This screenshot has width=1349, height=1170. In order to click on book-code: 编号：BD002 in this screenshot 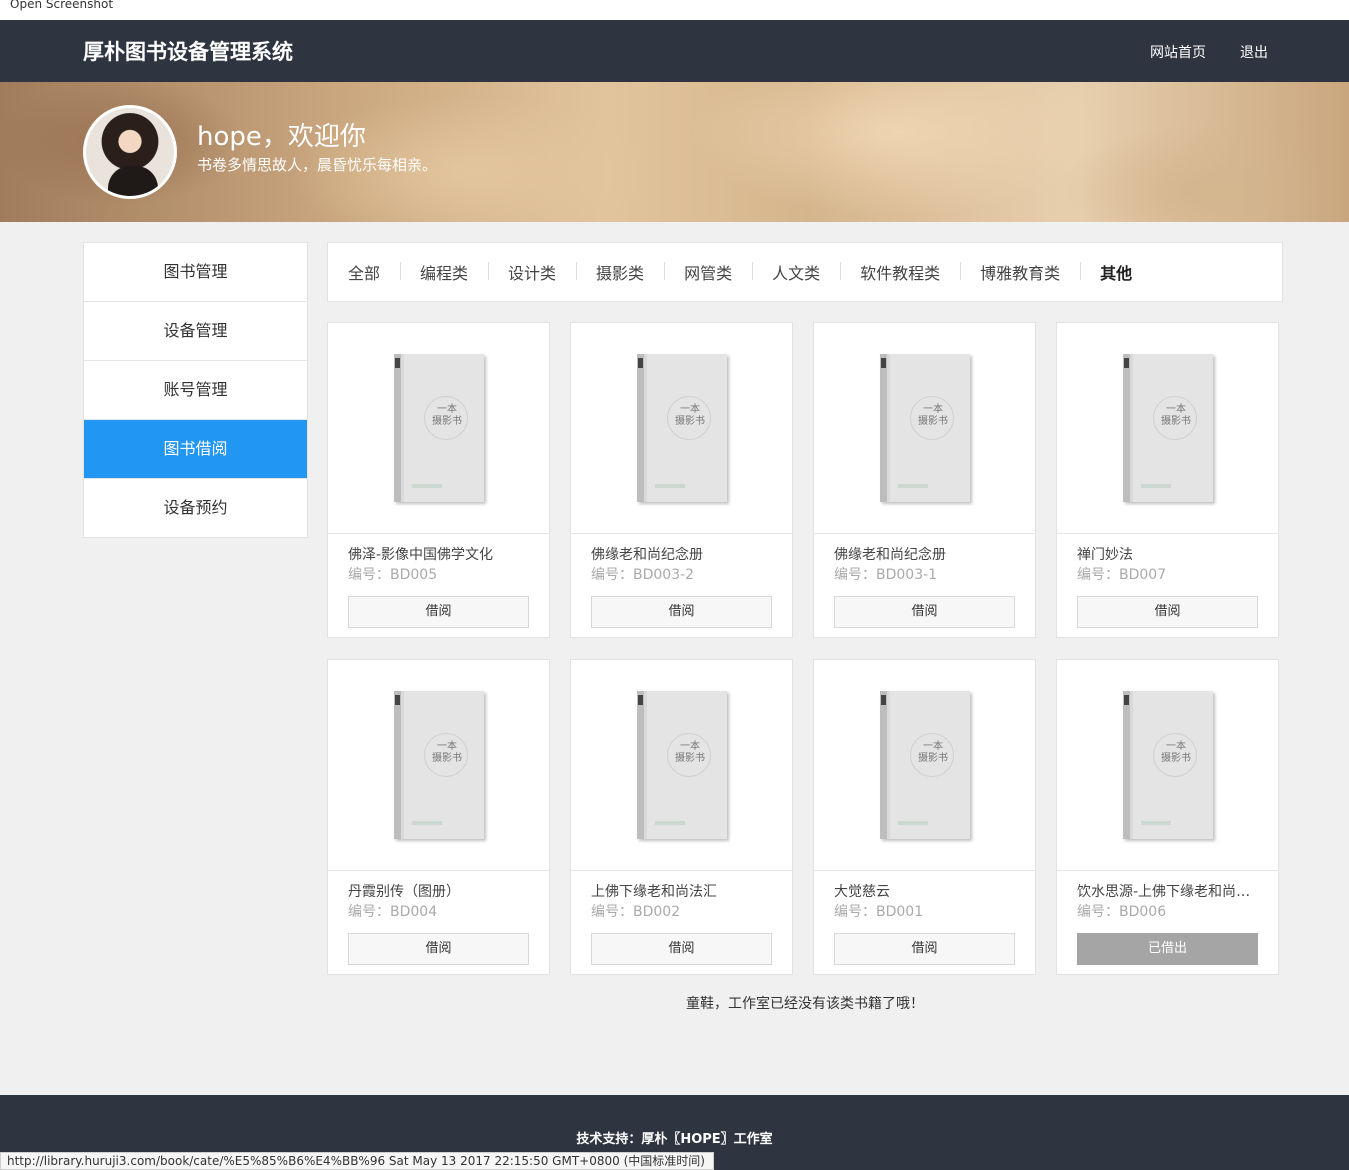, I will do `click(636, 912)`.